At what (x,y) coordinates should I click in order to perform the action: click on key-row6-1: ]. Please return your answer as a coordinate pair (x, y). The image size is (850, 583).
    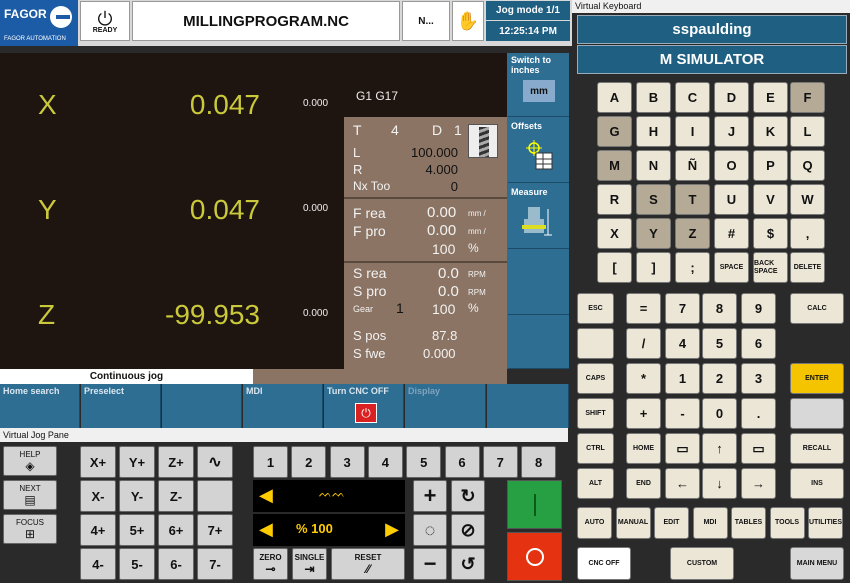
    Looking at the image, I should click on (653, 267).